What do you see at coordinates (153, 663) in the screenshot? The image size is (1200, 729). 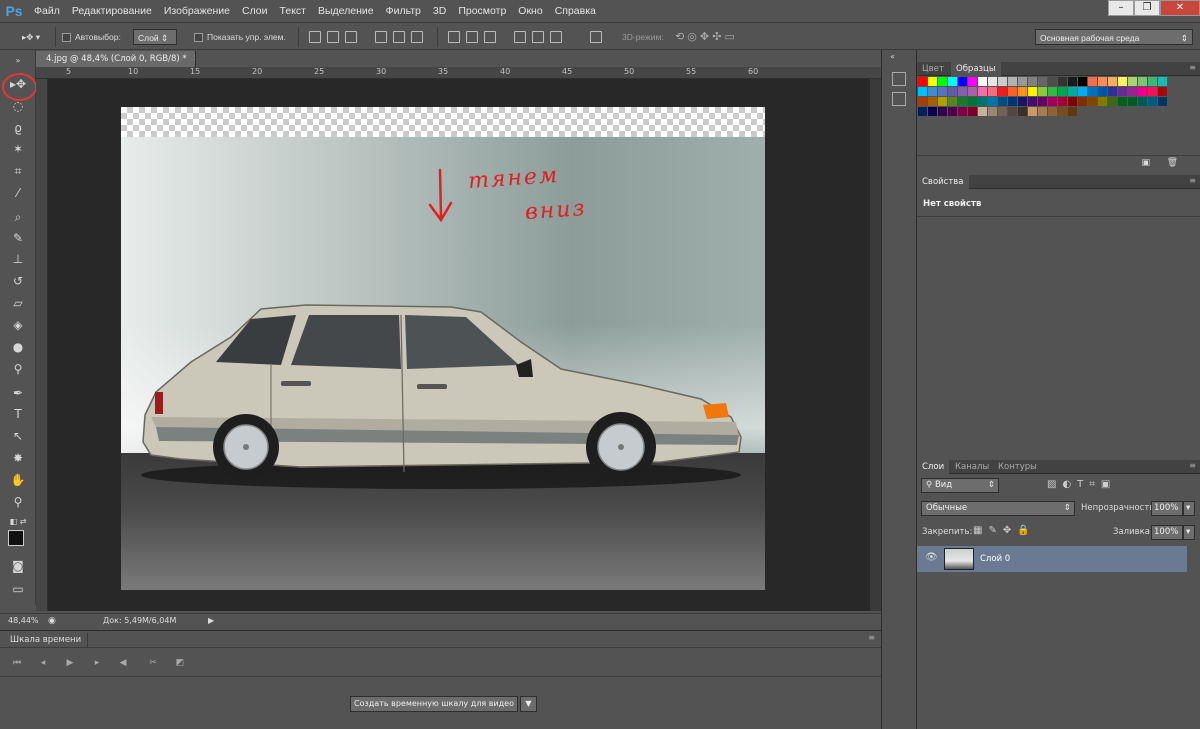 I see `scissors-icon: ✂` at bounding box center [153, 663].